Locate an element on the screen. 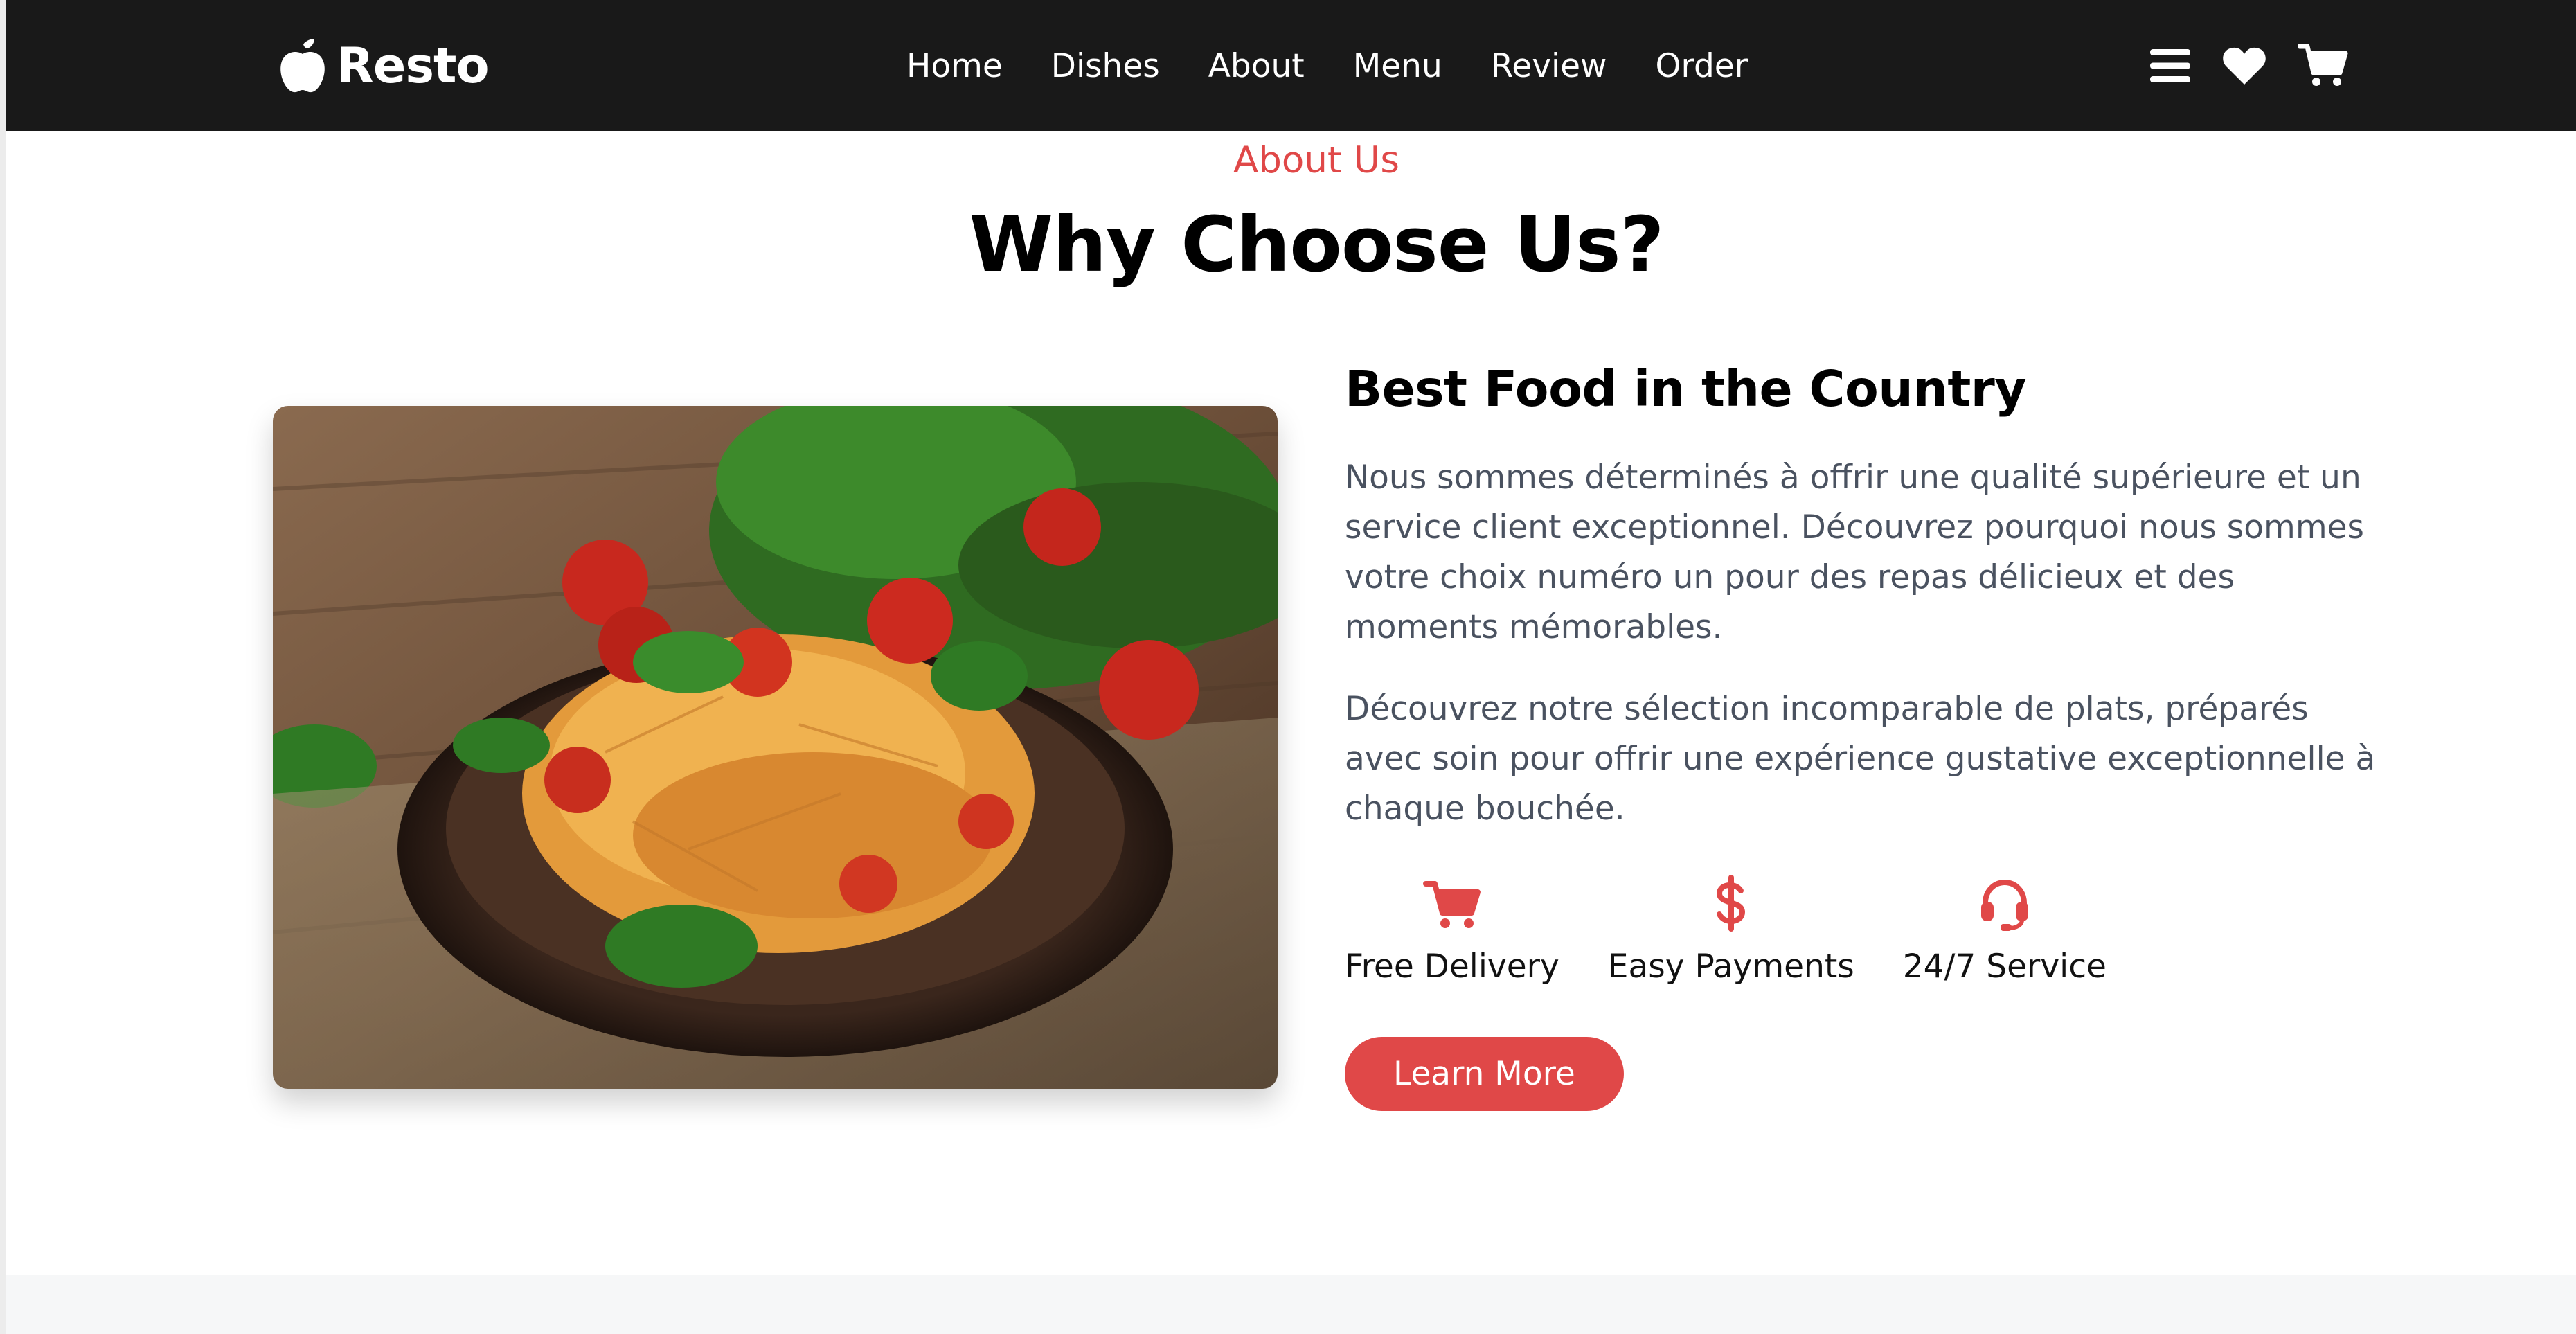  nav-about: About is located at coordinates (1257, 66).